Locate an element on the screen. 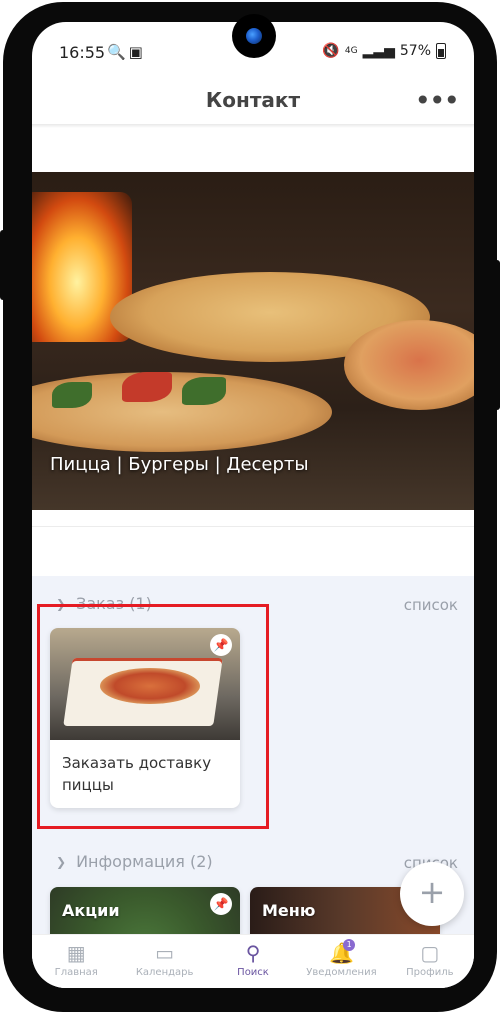  header-divider is located at coordinates (253, 126).